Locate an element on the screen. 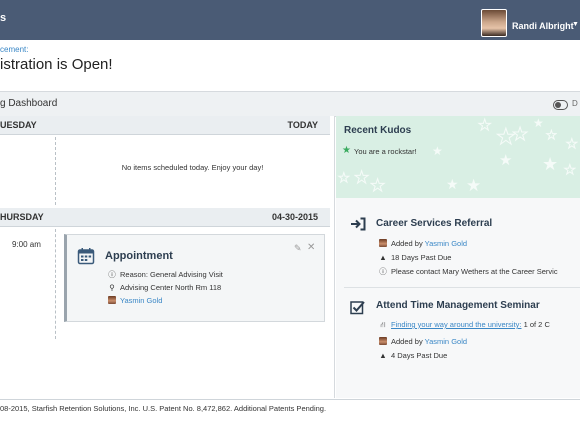  item-title: Career Services Referral is located at coordinates (434, 223).